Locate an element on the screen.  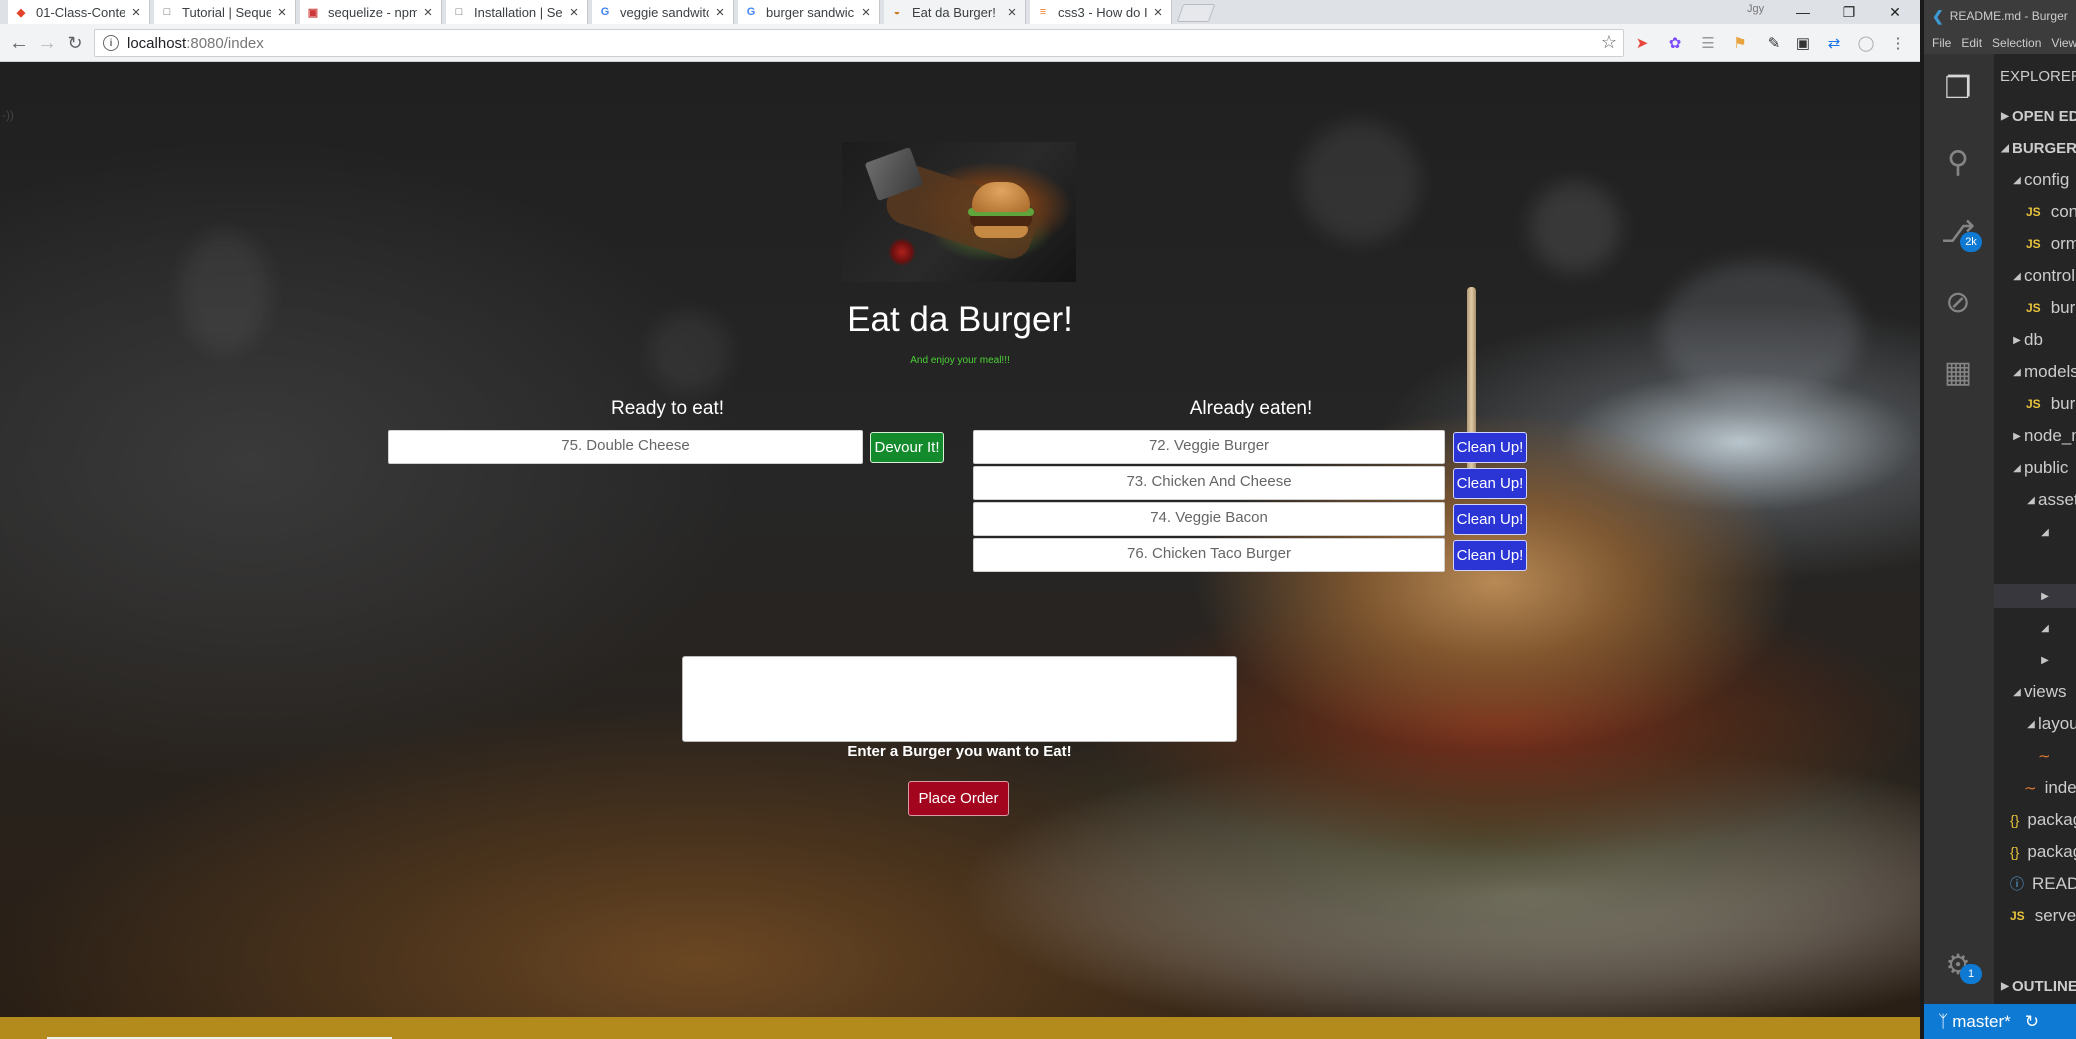
sync-icon: ↻ is located at coordinates (2032, 1022).